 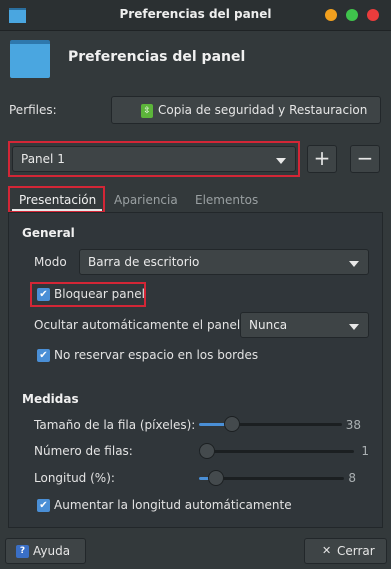 I want to click on panel-select-value: Panel 1, so click(x=43, y=159).